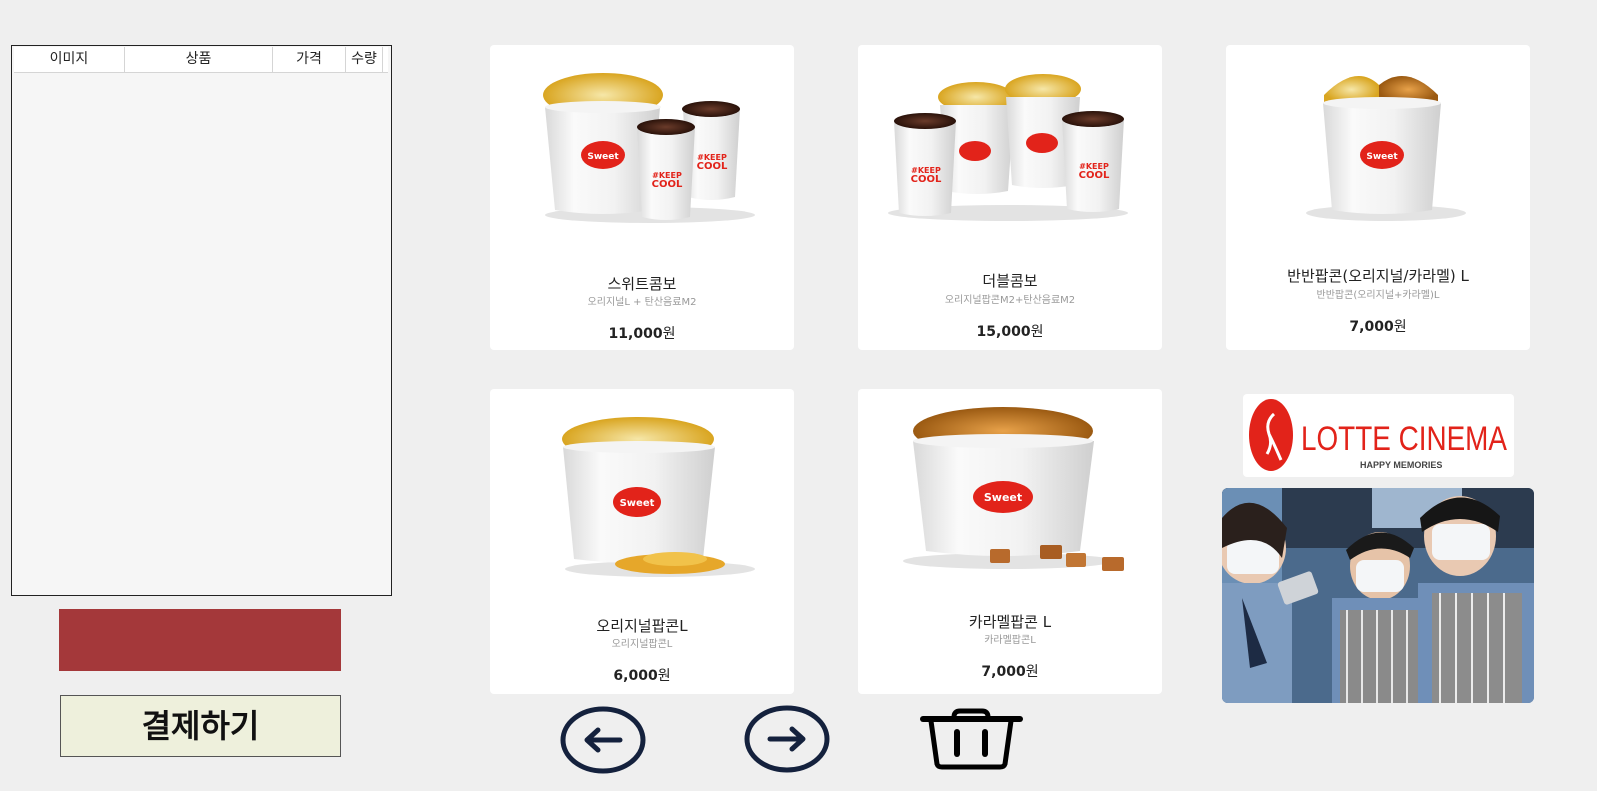 The image size is (1597, 791). I want to click on arrow-left-icon, so click(603, 740).